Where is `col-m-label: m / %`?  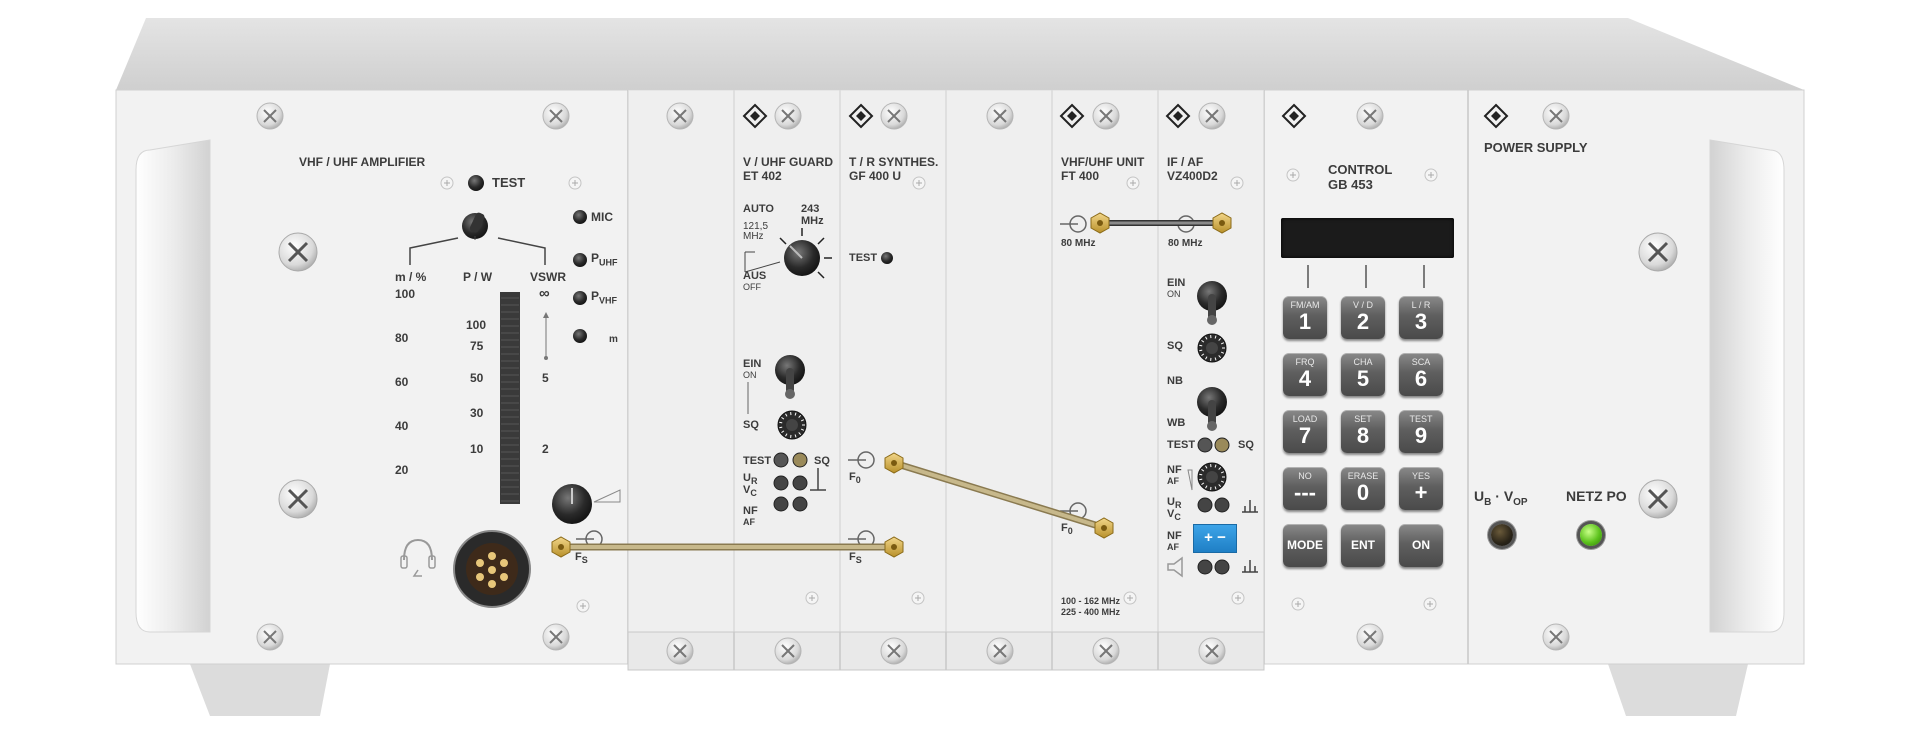
col-m-label: m / % is located at coordinates (411, 277).